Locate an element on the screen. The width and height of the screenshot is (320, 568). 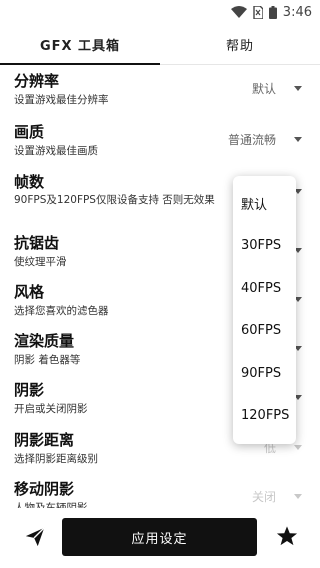
fps-option-30: 30FPS is located at coordinates (264, 246).